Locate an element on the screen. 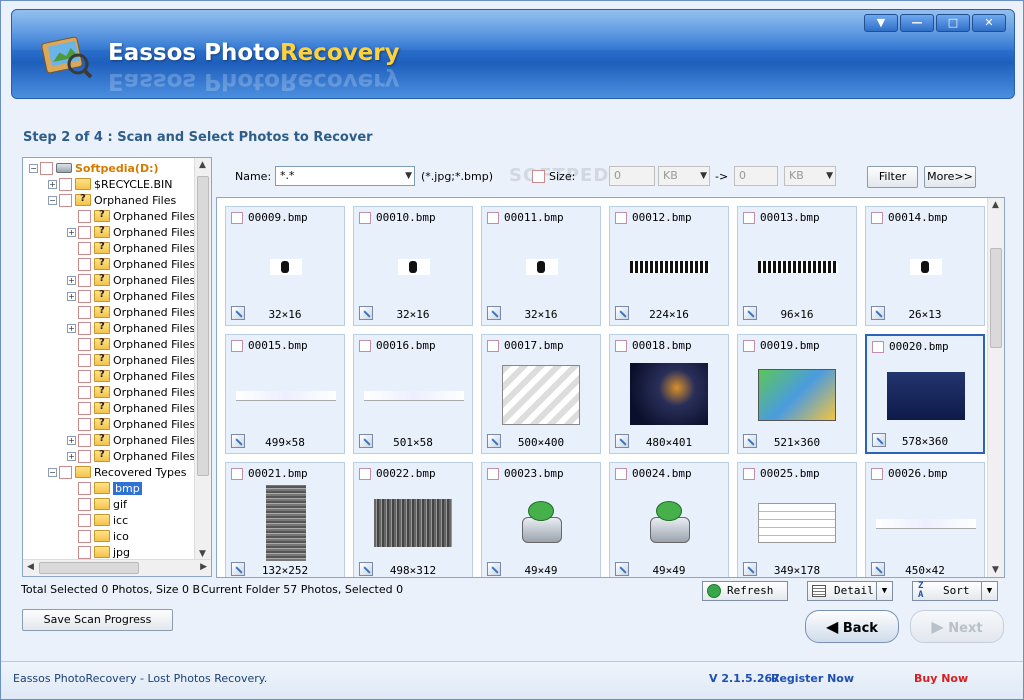 The image size is (1024, 700). photo-card: 00026.bmp 450×42 is located at coordinates (925, 519).